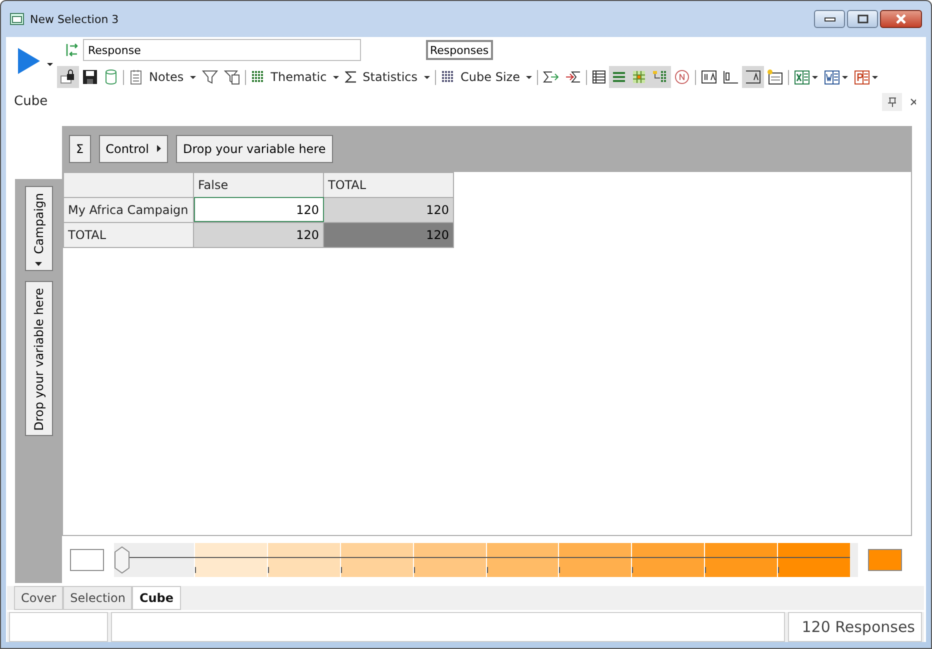  I want to click on play-icon, so click(29, 61).